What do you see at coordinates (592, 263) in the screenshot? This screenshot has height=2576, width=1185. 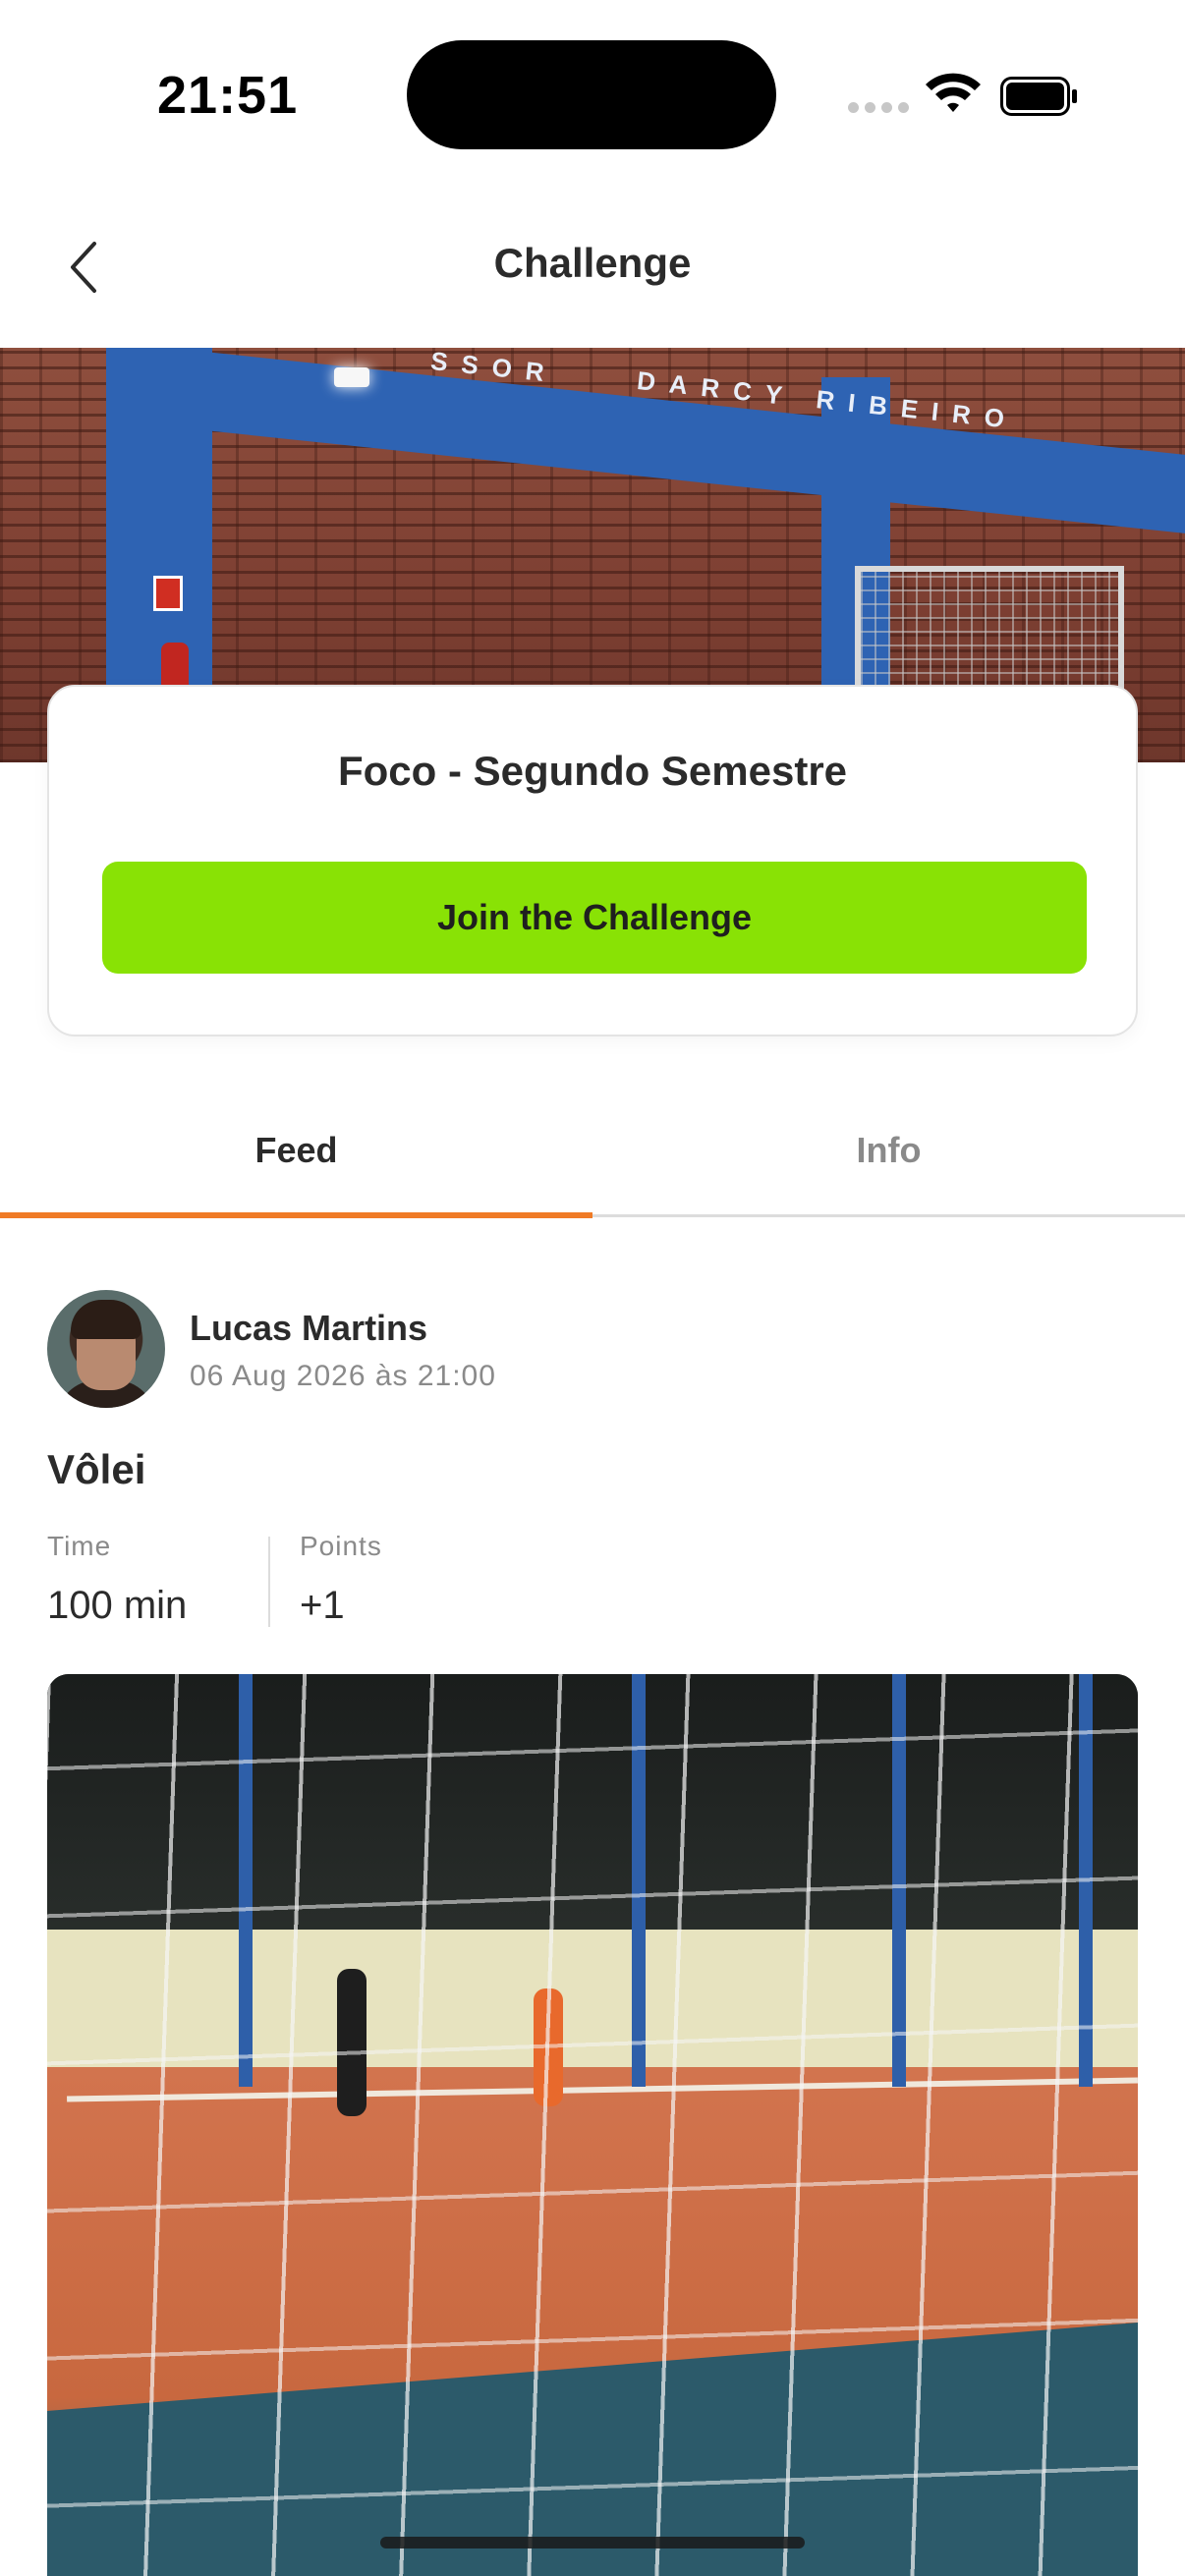 I see `page-title: Challenge` at bounding box center [592, 263].